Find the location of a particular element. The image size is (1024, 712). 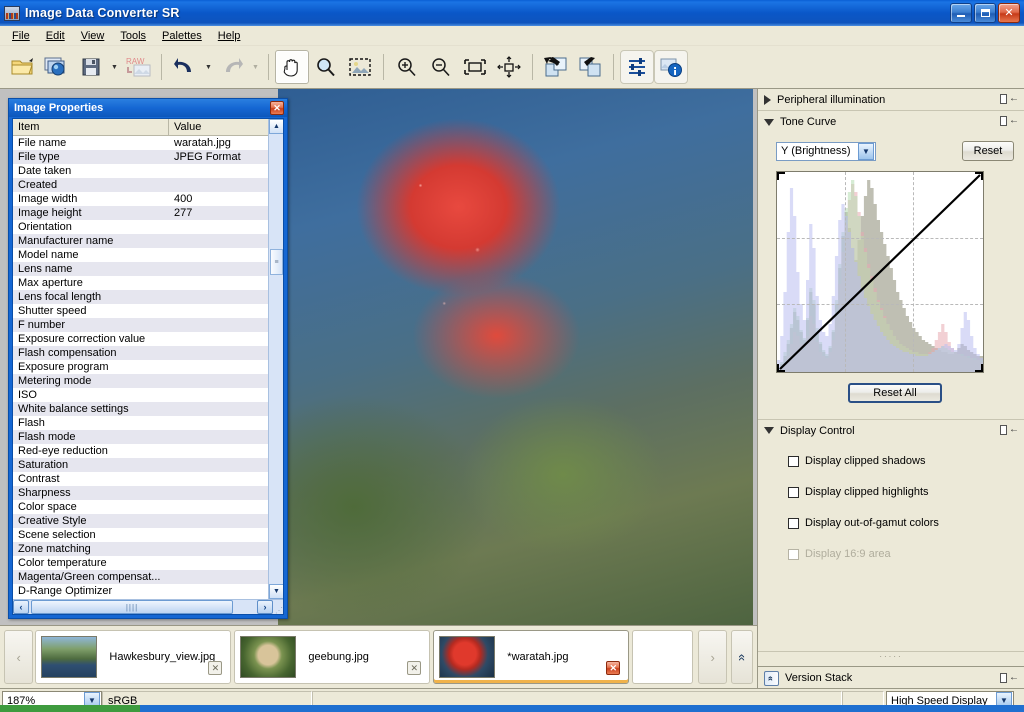

chevron-down-icon: ▼ is located at coordinates (866, 151).